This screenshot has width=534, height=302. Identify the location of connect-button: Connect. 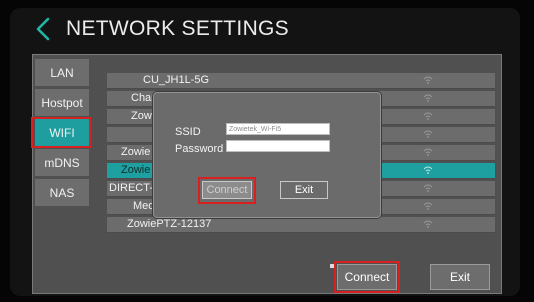
(367, 277).